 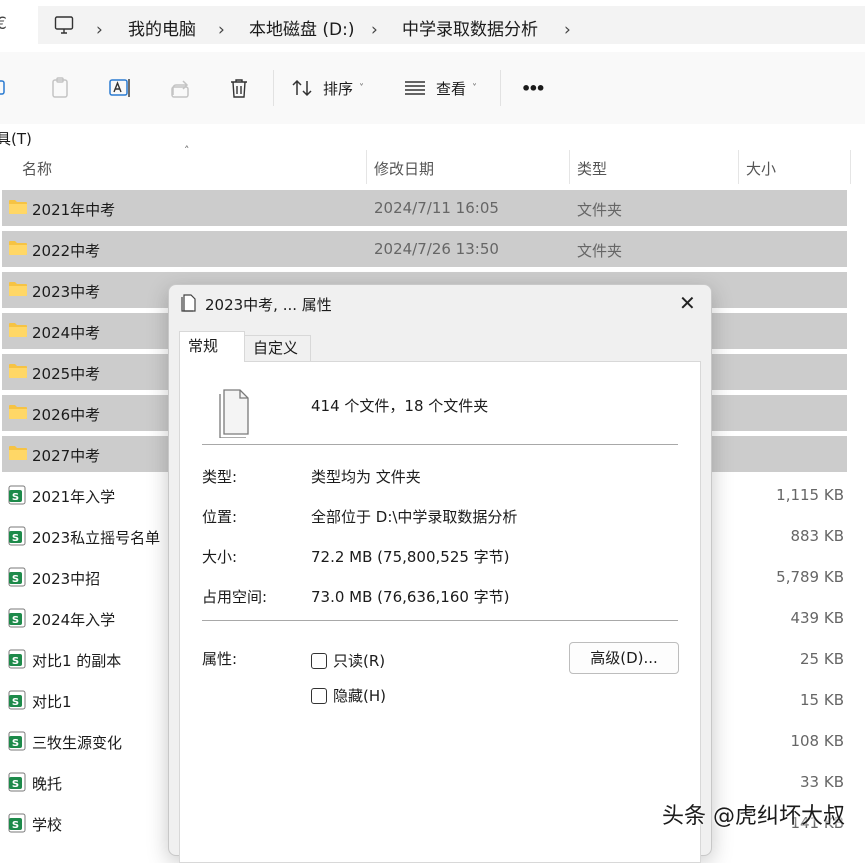 What do you see at coordinates (810, 577) in the screenshot?
I see `file-size: 5,789 KB` at bounding box center [810, 577].